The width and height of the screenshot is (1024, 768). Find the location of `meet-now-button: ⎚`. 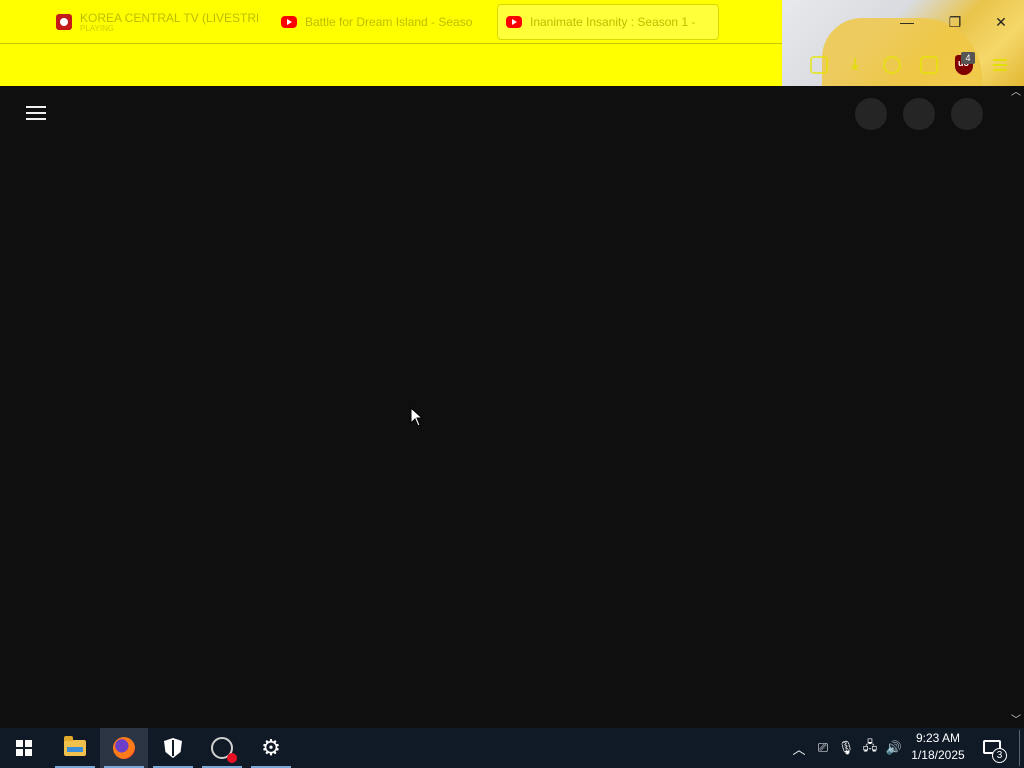

meet-now-button: ⎚ is located at coordinates (823, 748).